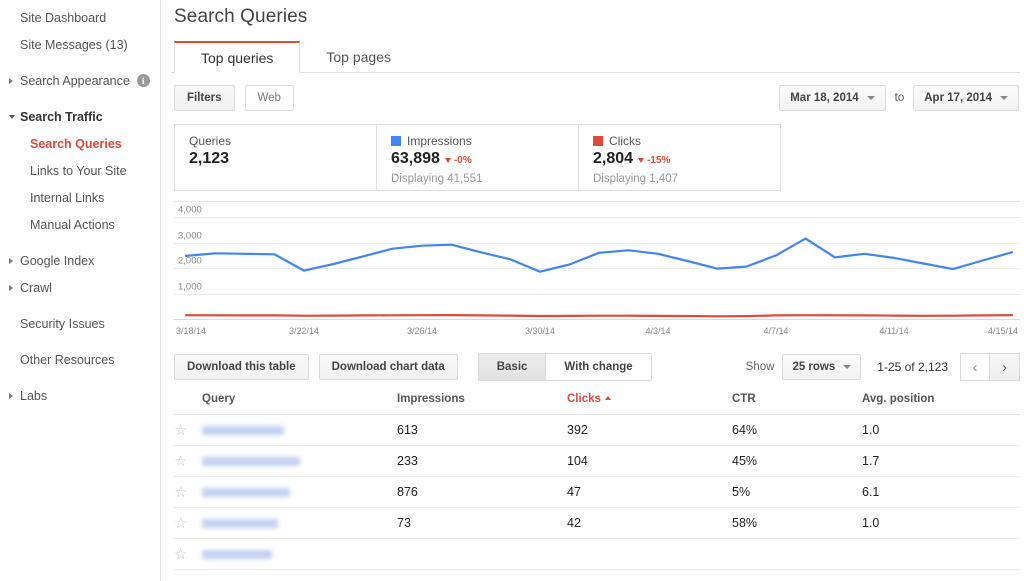 This screenshot has width=1024, height=581. I want to click on view-mode-with-change: With change, so click(598, 367).